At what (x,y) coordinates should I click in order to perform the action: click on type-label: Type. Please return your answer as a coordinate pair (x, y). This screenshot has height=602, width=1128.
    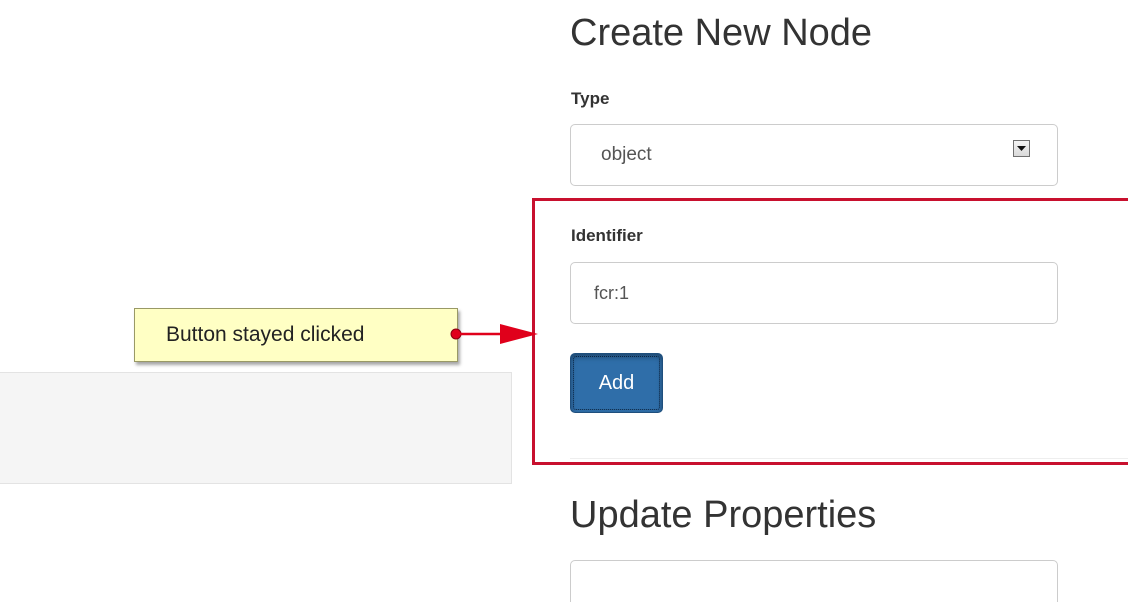
    Looking at the image, I should click on (590, 98).